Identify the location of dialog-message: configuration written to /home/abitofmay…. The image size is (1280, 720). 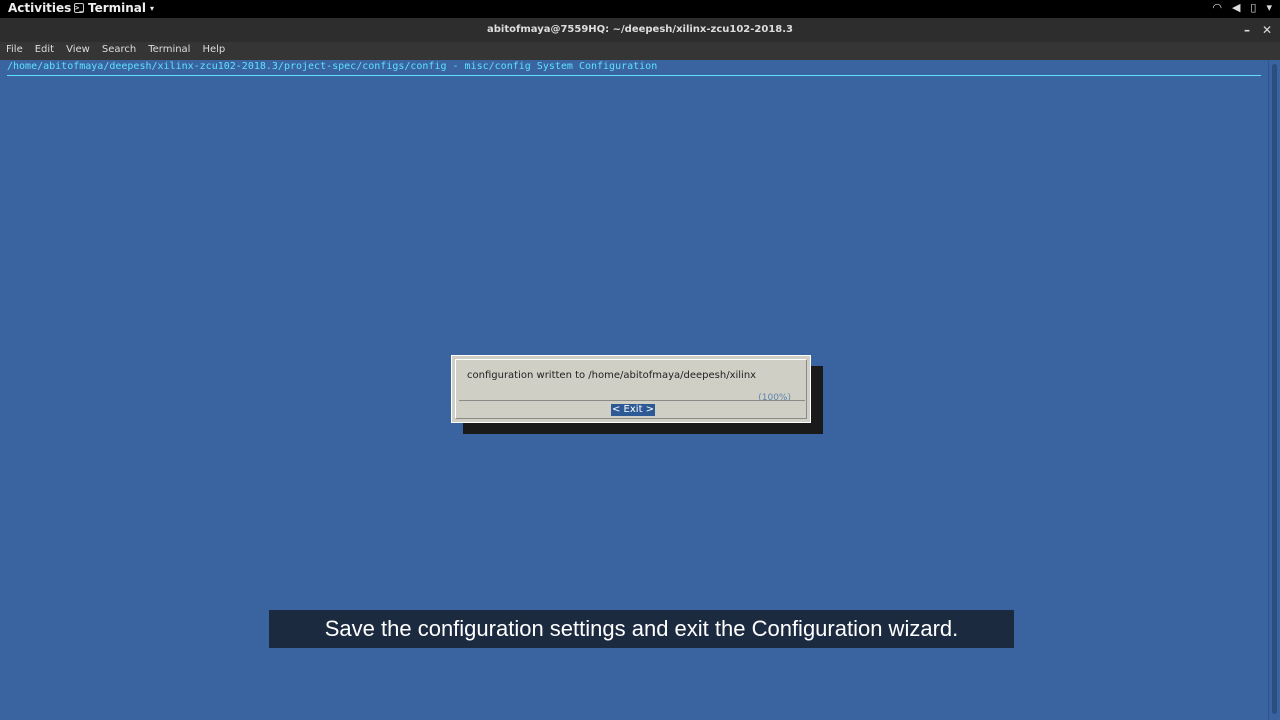
(612, 375).